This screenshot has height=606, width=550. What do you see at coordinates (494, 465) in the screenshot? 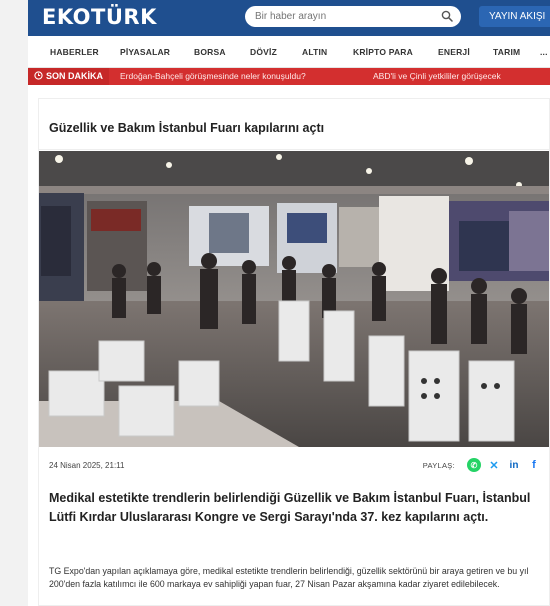
I see `x-icon: ✕` at bounding box center [494, 465].